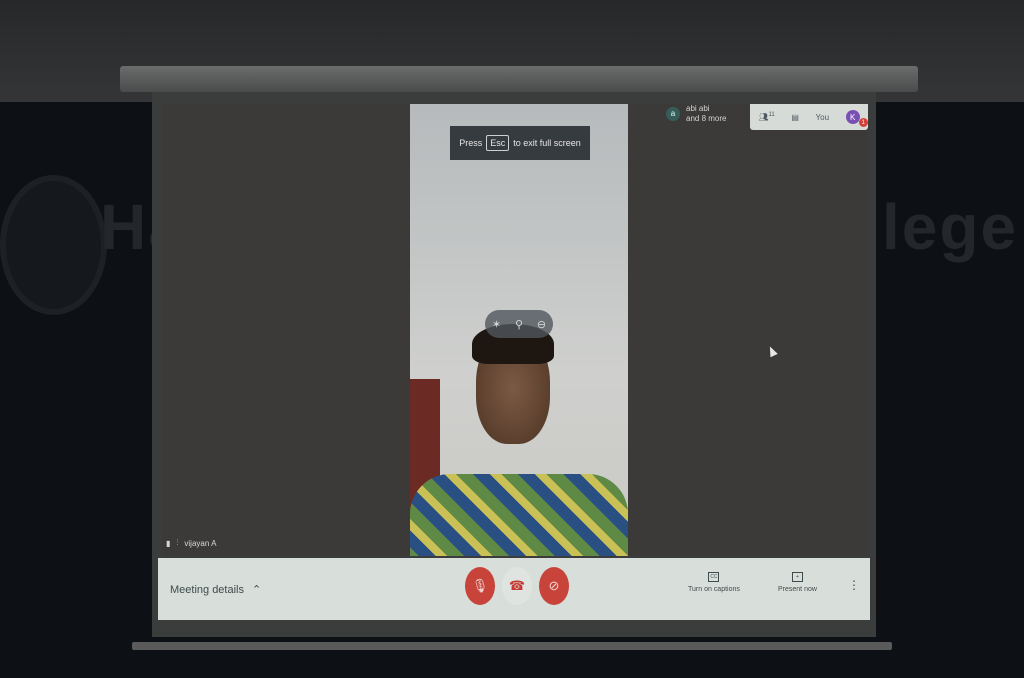  I want to click on present-label: Present now, so click(797, 589).